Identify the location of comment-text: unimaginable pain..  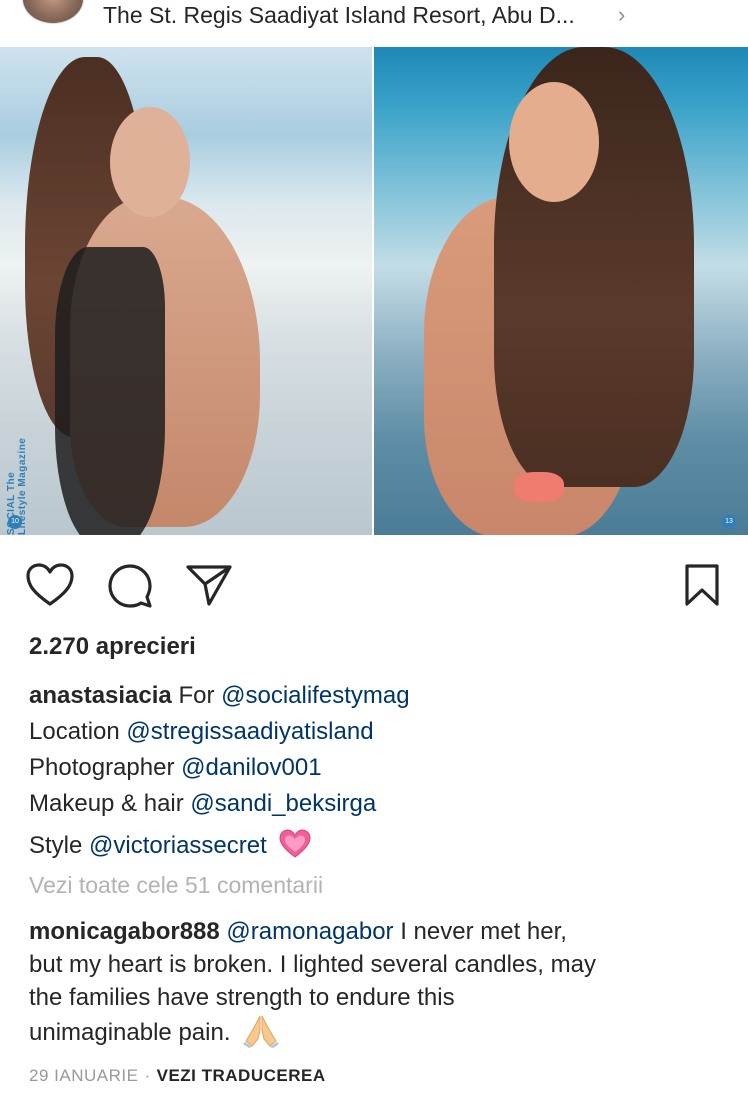
(130, 1032).